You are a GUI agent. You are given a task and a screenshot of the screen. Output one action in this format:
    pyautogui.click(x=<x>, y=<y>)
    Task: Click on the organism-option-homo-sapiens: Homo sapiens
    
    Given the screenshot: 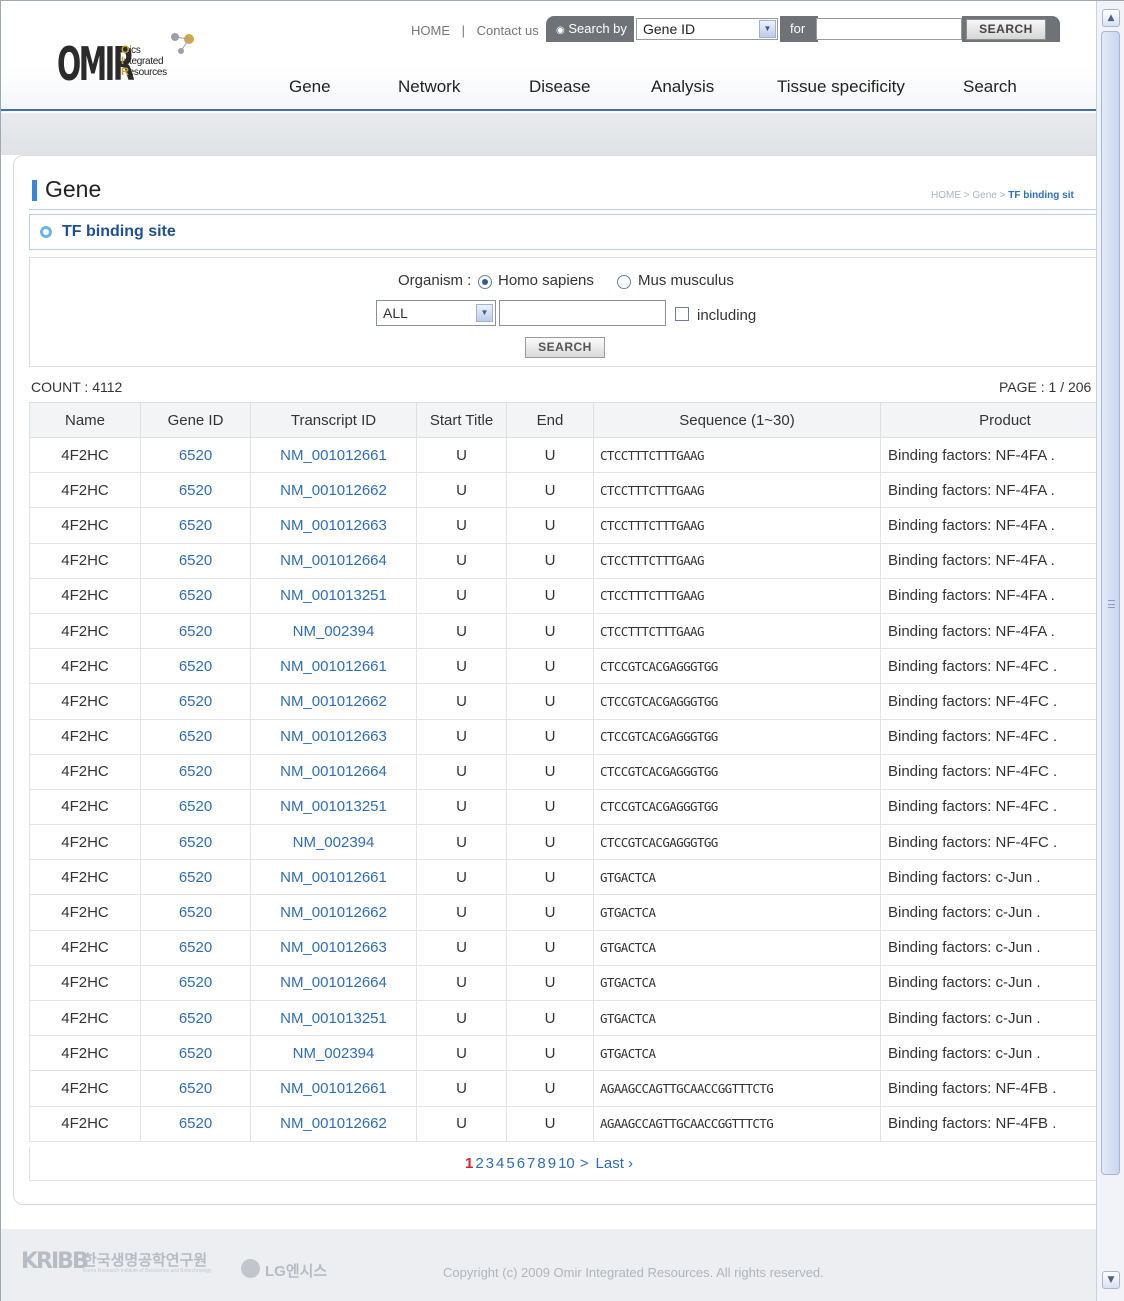 What is the action you would take?
    pyautogui.click(x=546, y=280)
    